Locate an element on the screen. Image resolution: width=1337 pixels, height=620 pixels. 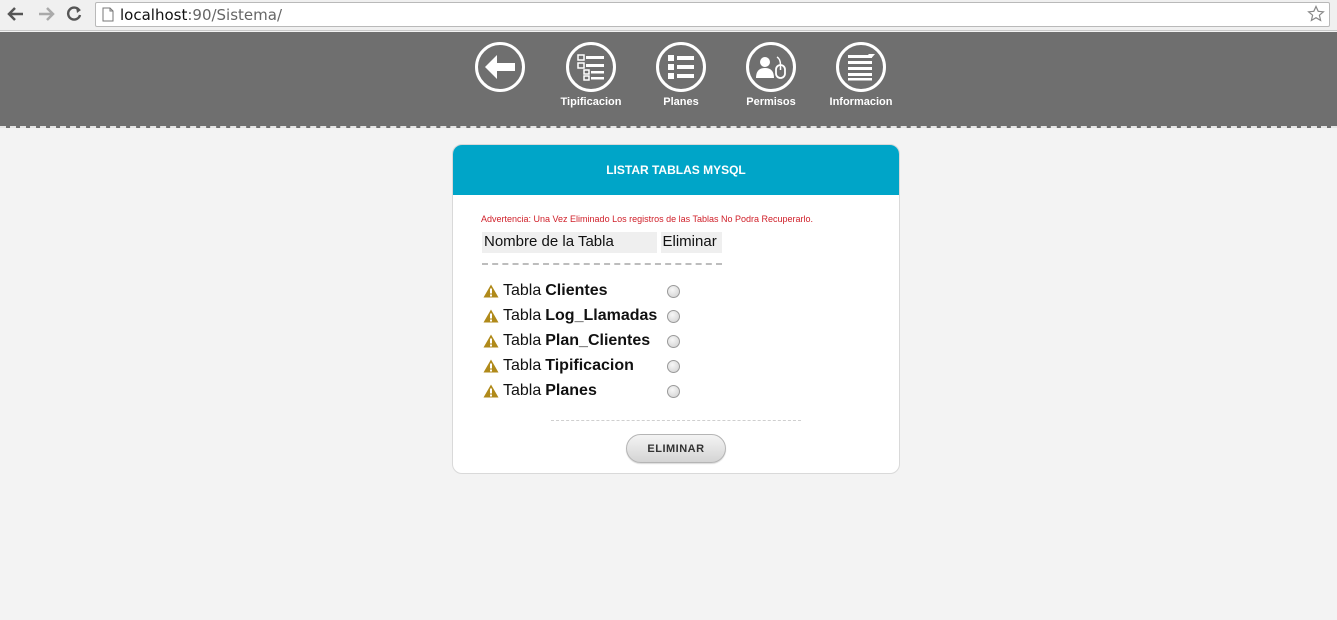
menu-label: Planes is located at coordinates (681, 102).